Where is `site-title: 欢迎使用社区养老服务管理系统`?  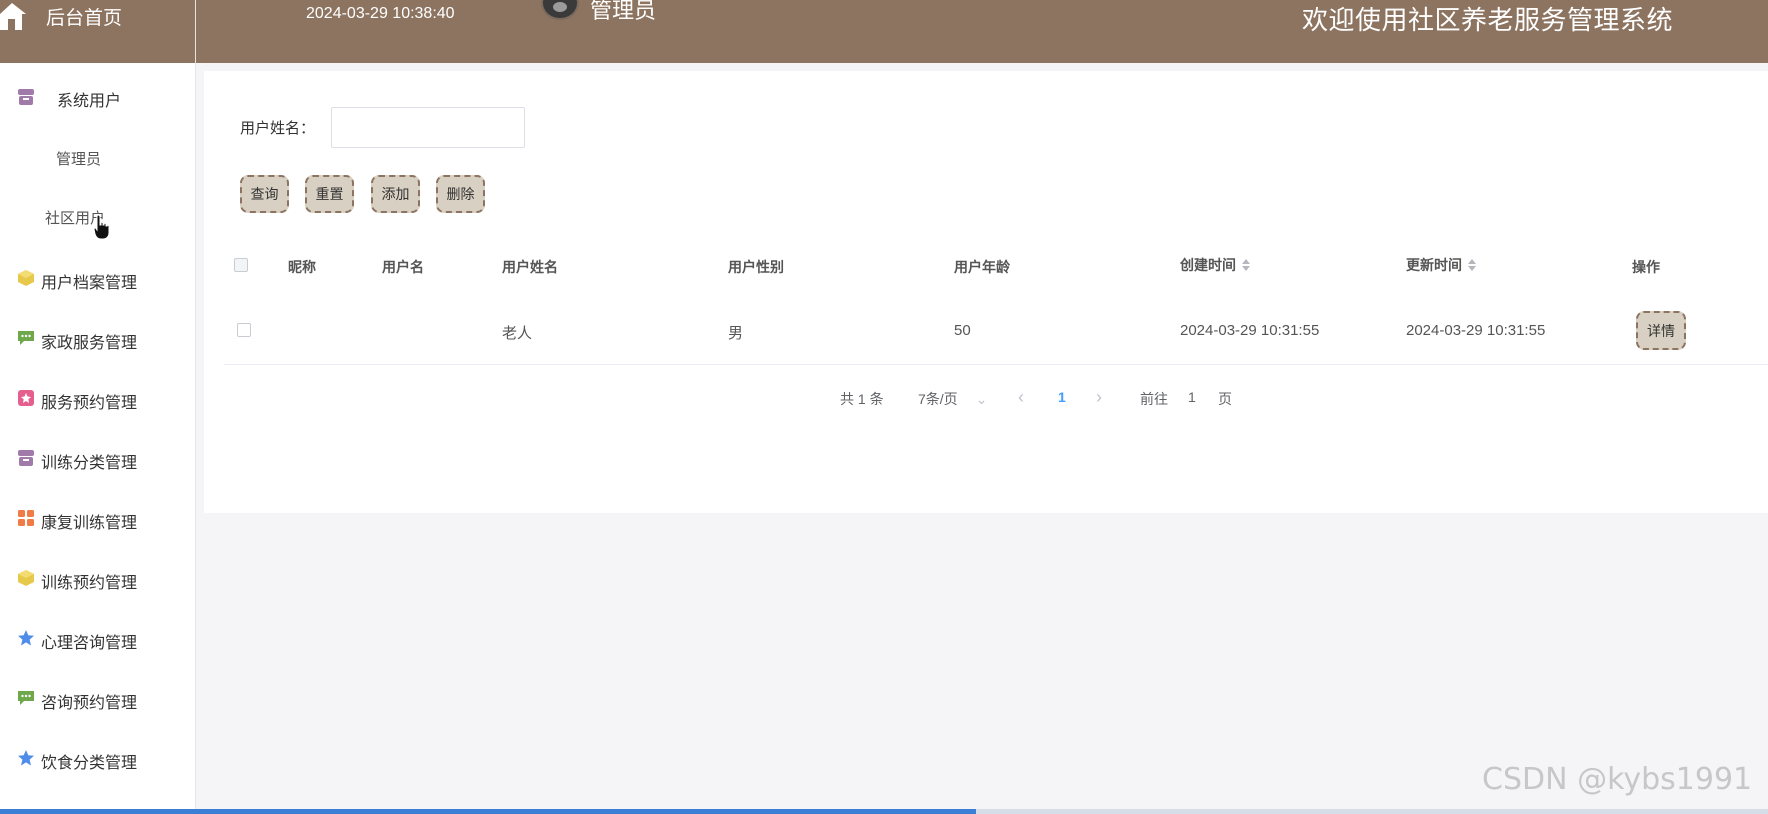
site-title: 欢迎使用社区养老服务管理系统 is located at coordinates (1488, 20).